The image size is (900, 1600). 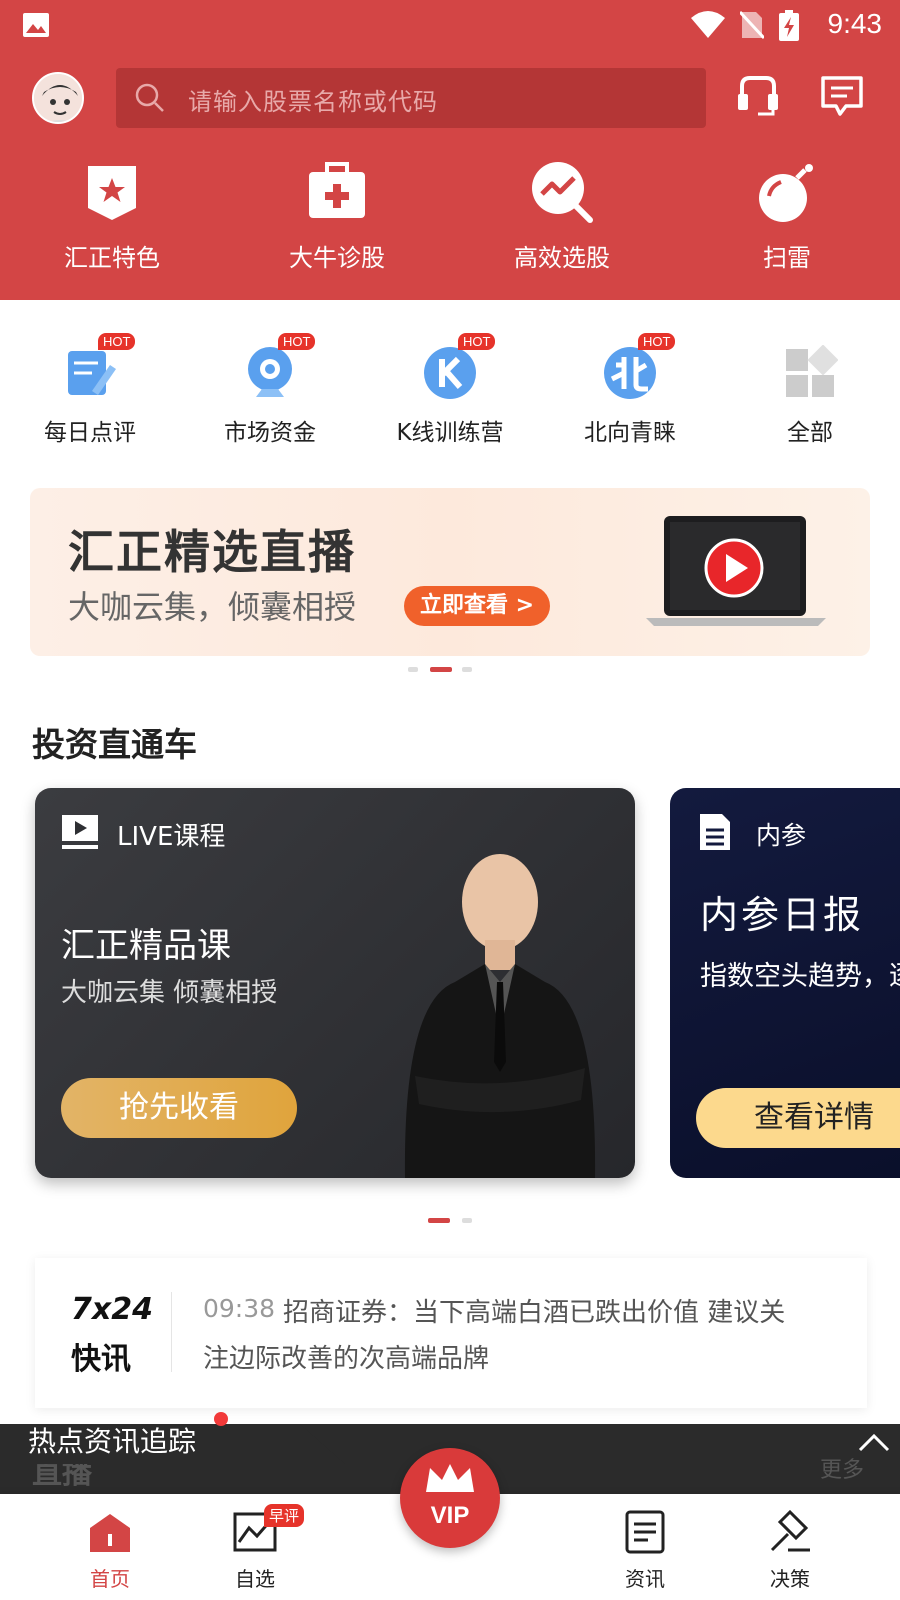 I want to click on section-title: 投资直通车, so click(x=114, y=744).